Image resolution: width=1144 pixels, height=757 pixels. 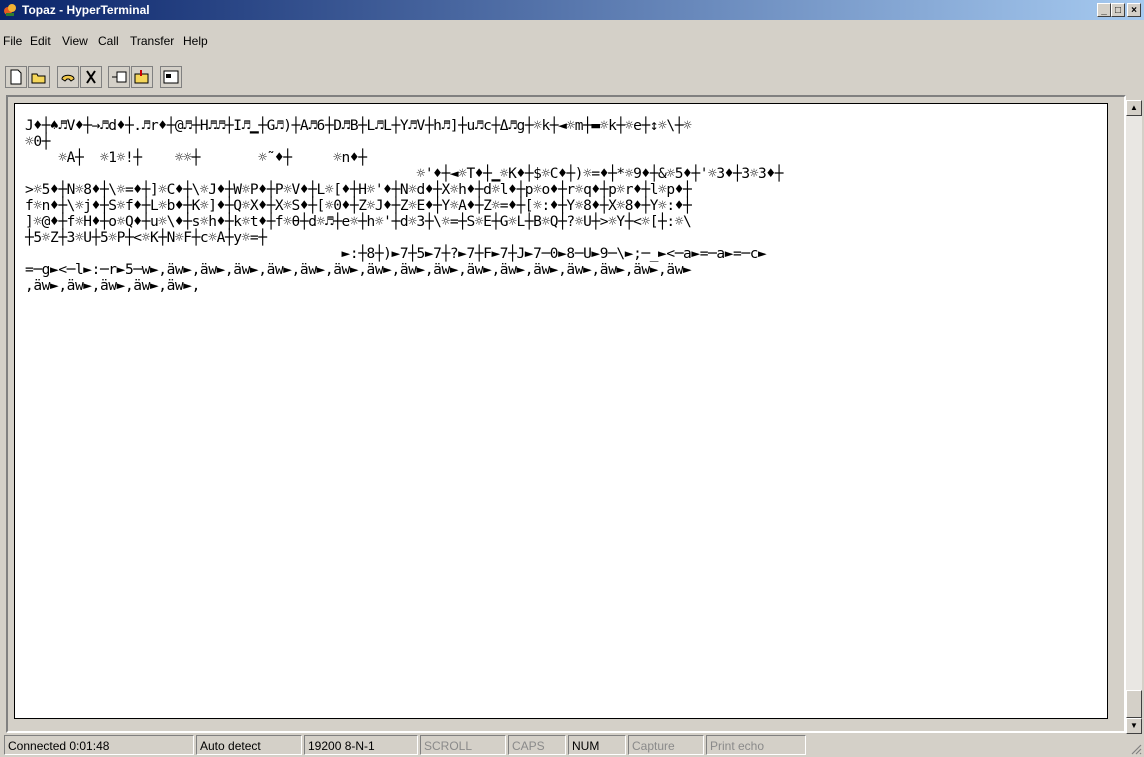 What do you see at coordinates (572, 76) in the screenshot?
I see `toolbar` at bounding box center [572, 76].